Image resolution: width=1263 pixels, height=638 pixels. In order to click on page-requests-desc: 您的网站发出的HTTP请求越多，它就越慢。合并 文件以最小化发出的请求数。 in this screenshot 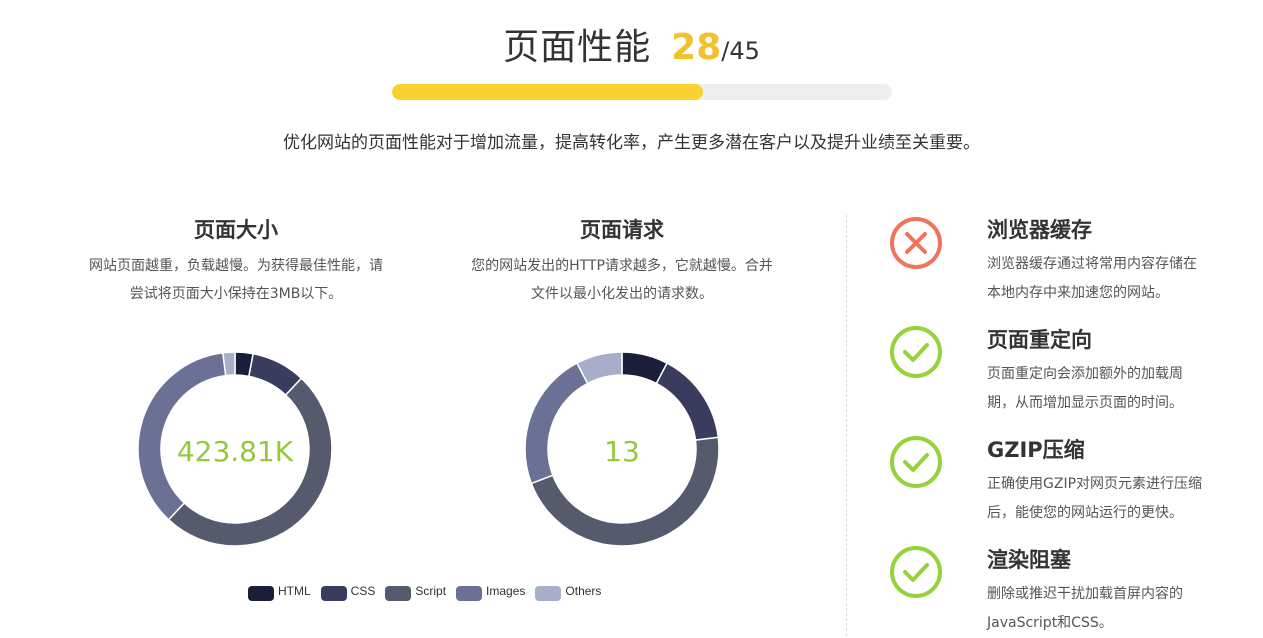, I will do `click(622, 280)`.